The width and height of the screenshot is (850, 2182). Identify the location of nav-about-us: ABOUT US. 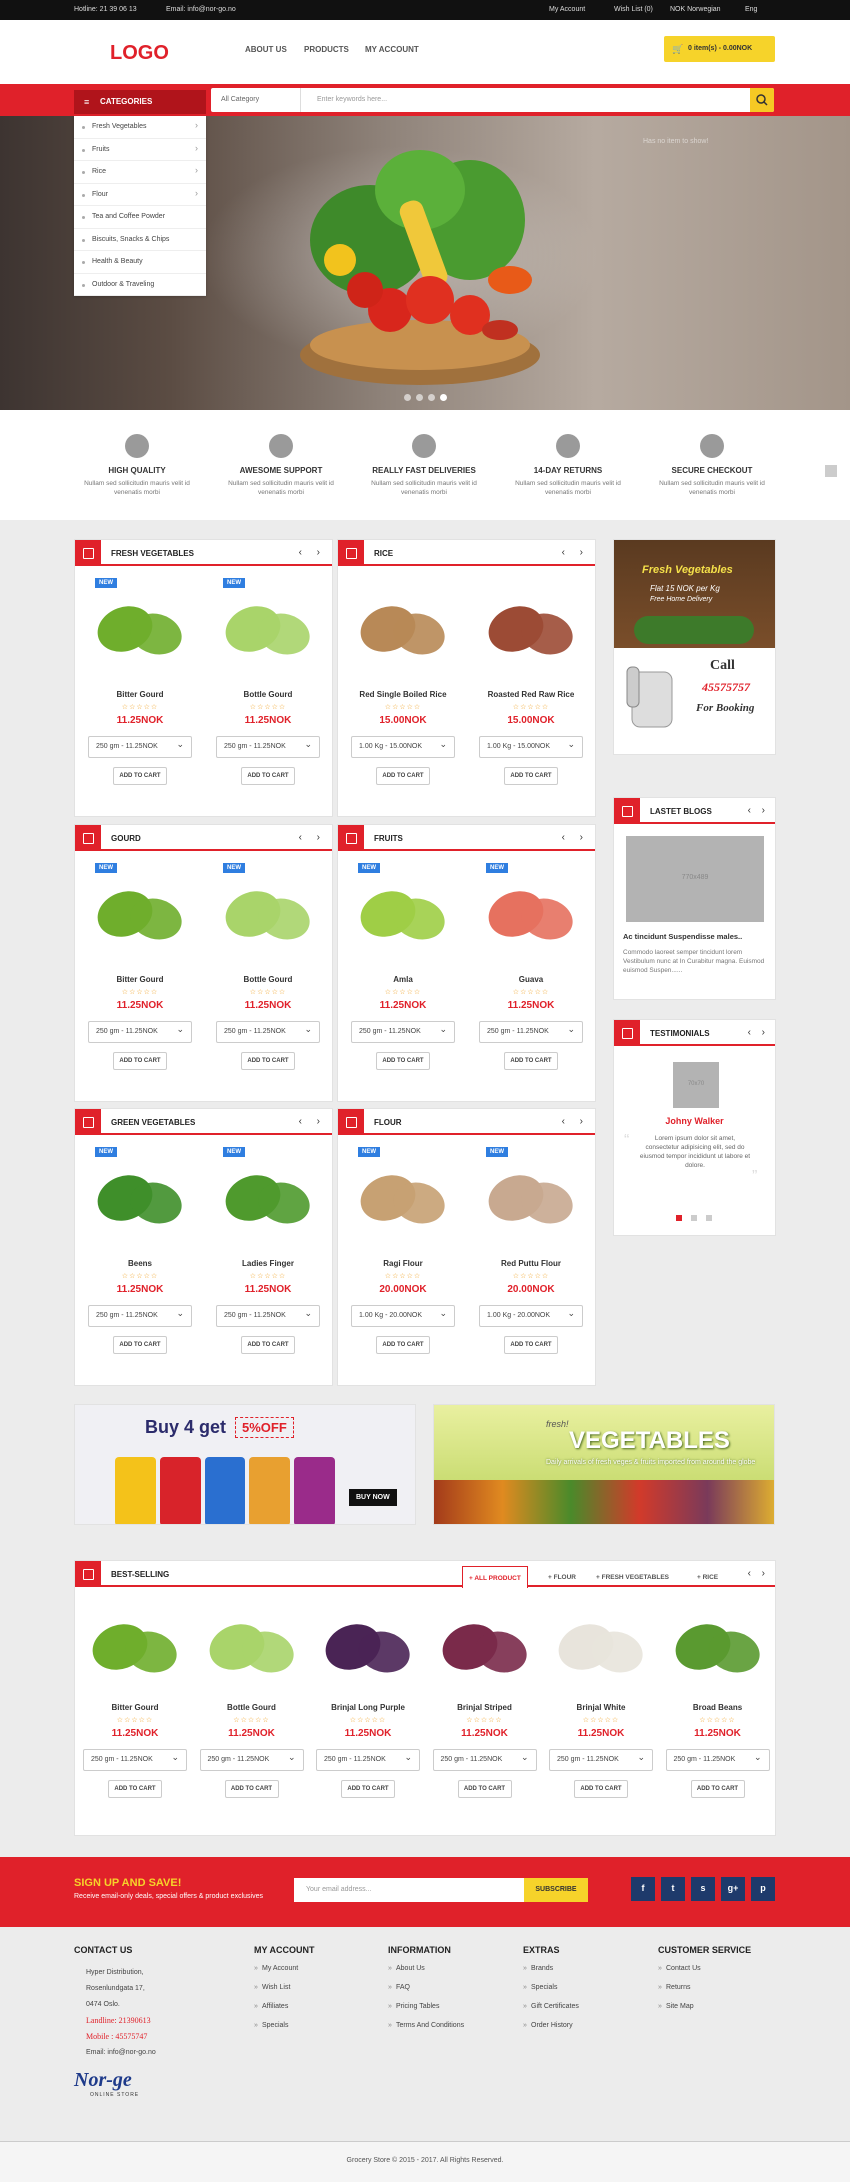
(266, 49).